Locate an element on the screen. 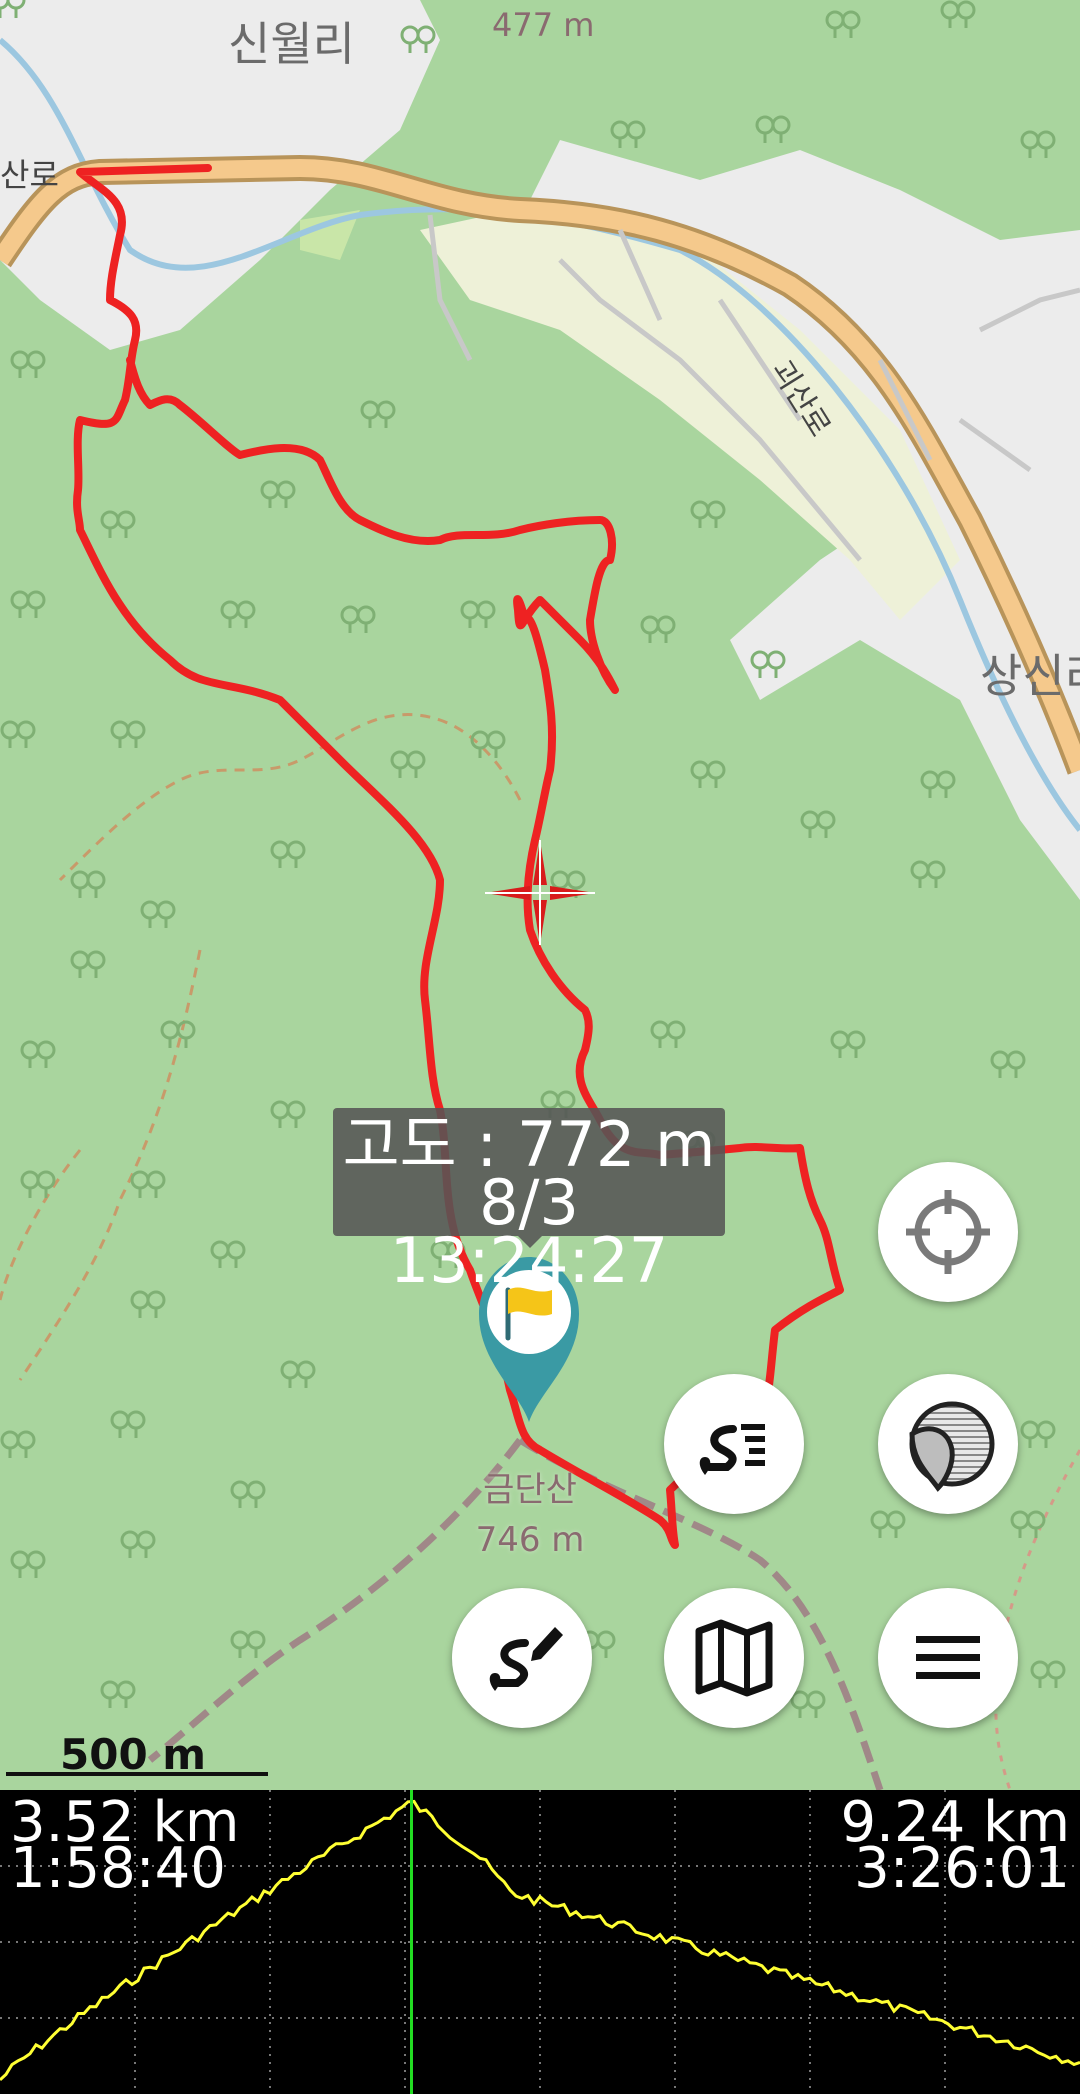 The width and height of the screenshot is (1080, 2094). my-location-button is located at coordinates (948, 1232).